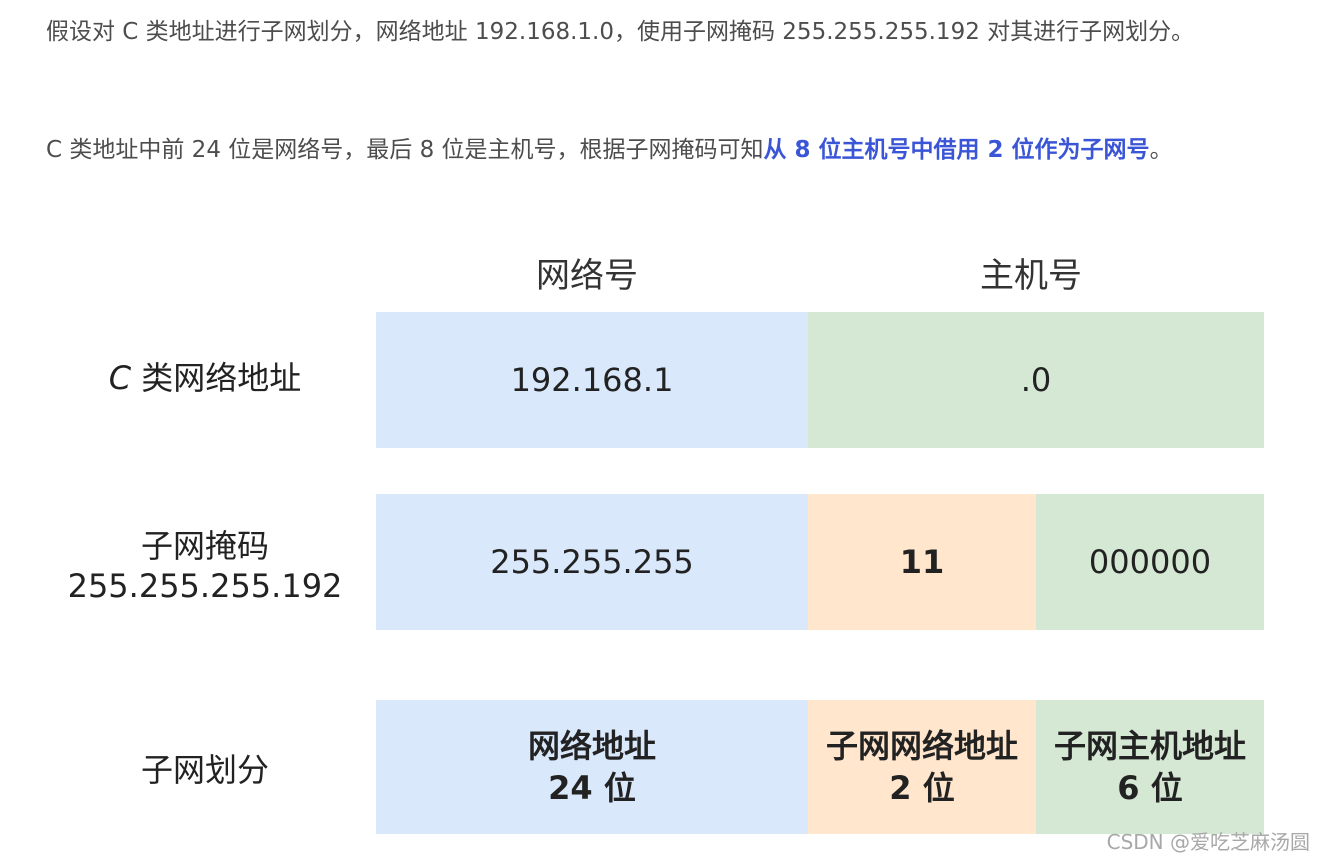  What do you see at coordinates (1149, 746) in the screenshot?
I see `cell-division-host-title: 子网主机地址` at bounding box center [1149, 746].